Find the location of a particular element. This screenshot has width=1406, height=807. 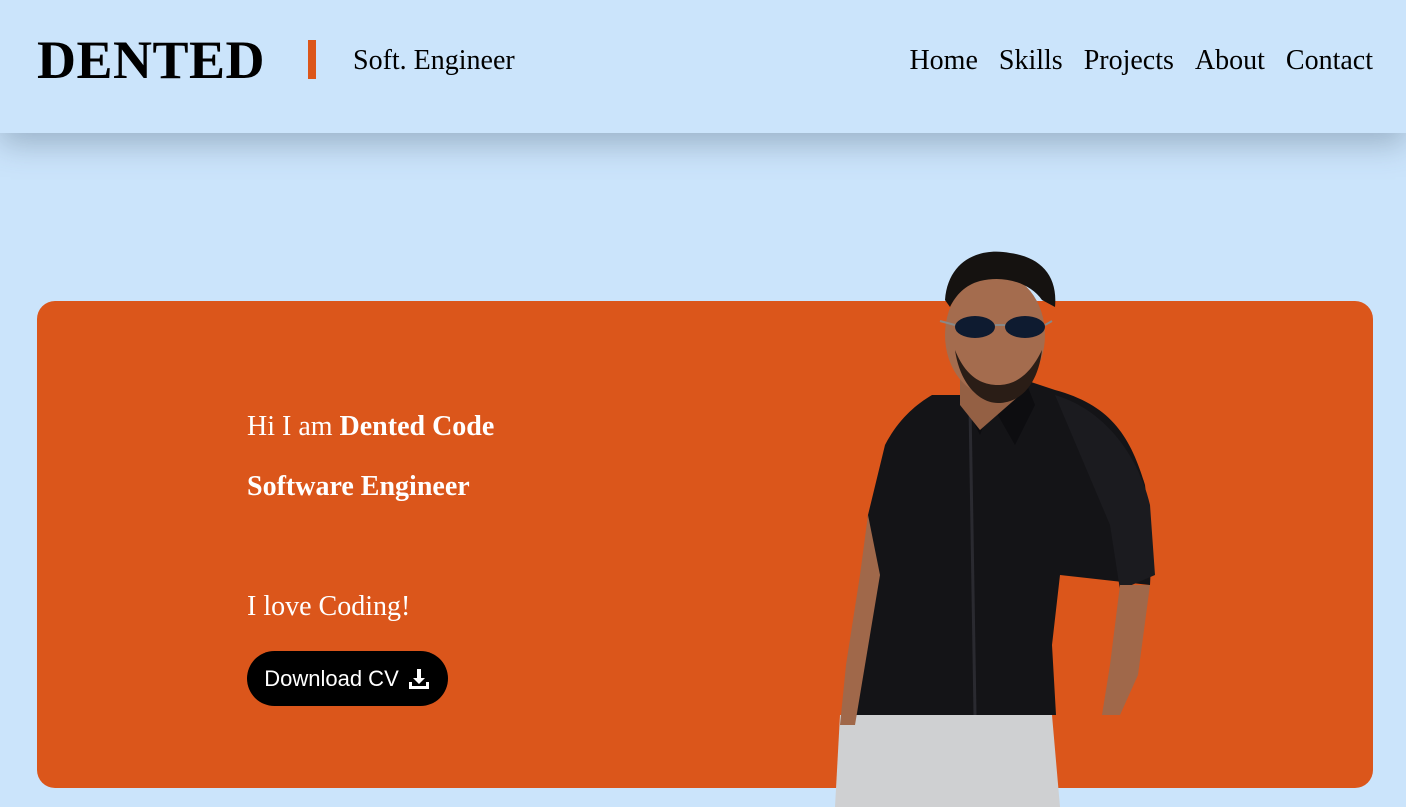

download-icon is located at coordinates (418, 678).